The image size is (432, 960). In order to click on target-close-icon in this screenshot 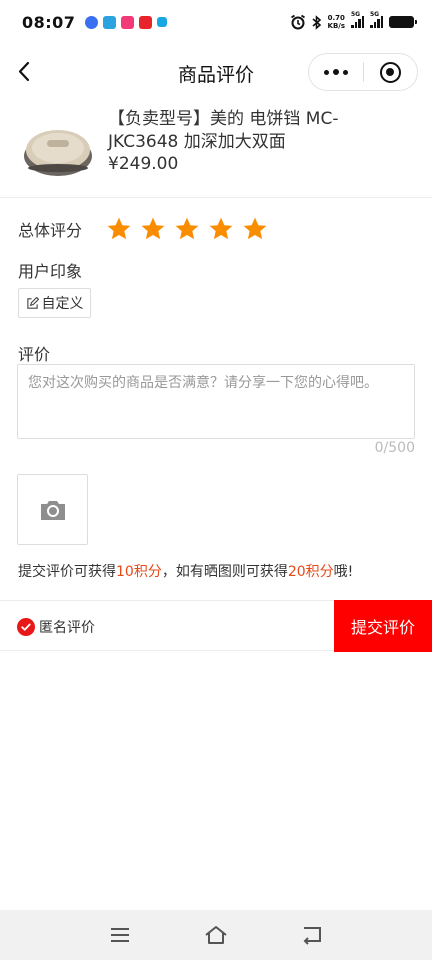, I will do `click(390, 72)`.